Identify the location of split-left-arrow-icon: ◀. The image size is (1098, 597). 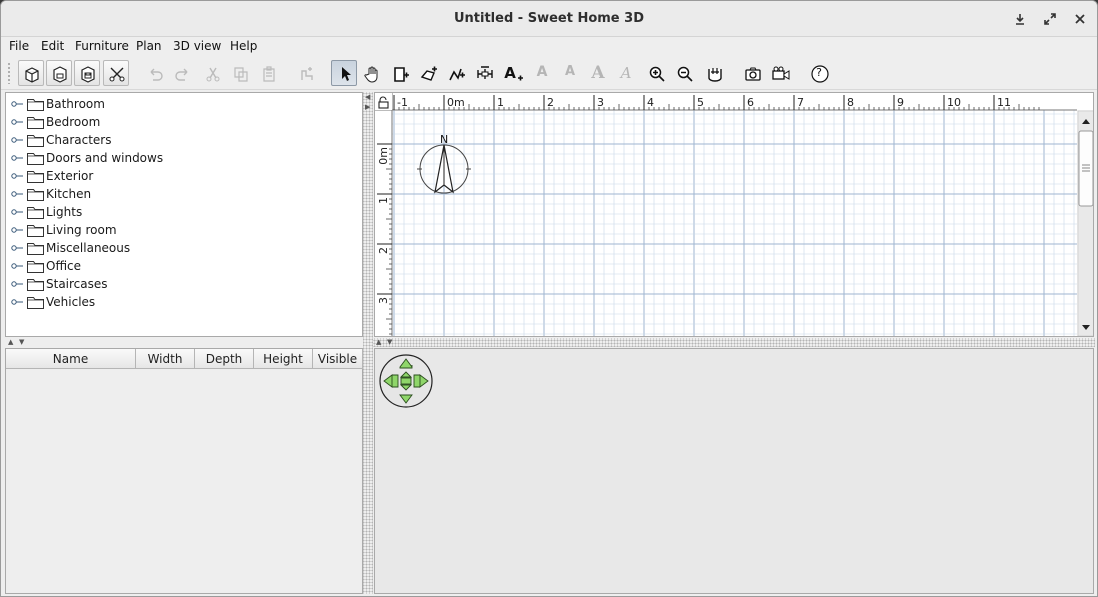
(367, 97).